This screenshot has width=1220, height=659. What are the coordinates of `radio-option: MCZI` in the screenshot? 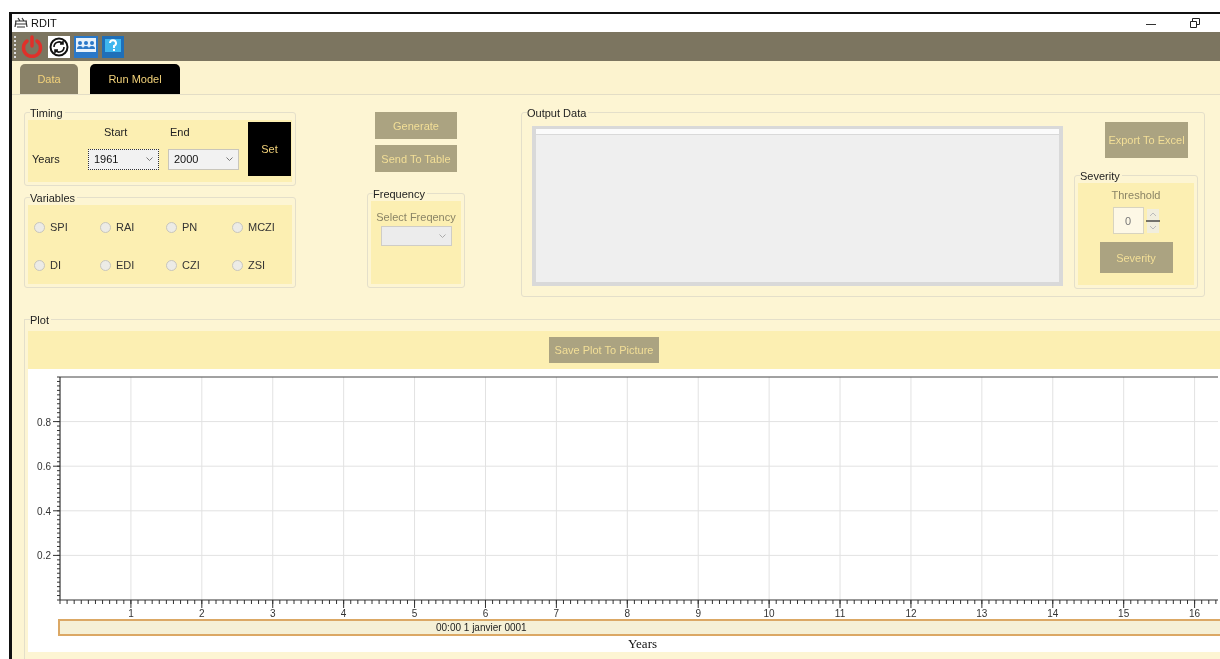 It's located at (265, 227).